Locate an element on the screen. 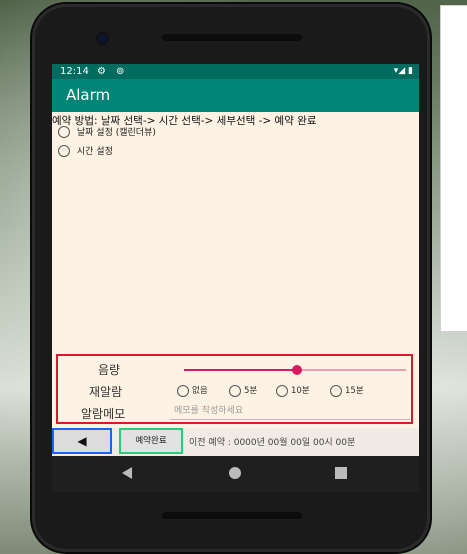 This screenshot has height=554, width=467. nav-home-icon is located at coordinates (235, 473).